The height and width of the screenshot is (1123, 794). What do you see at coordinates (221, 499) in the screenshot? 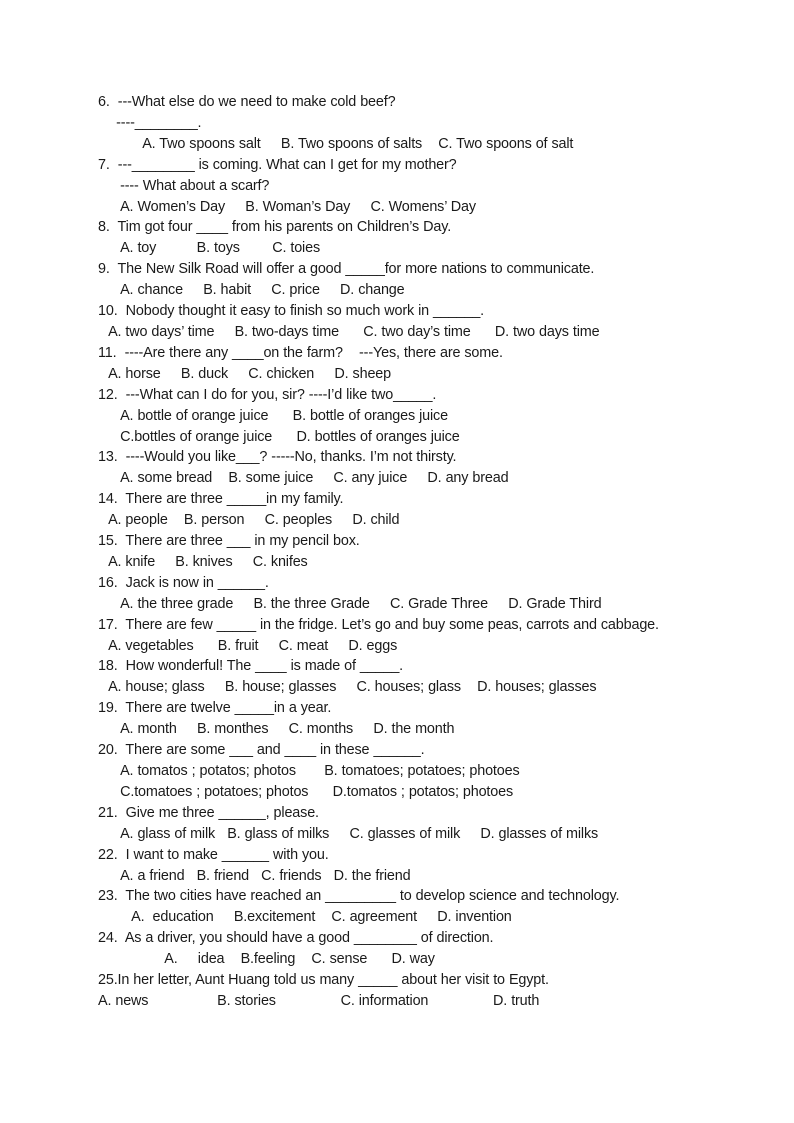
I see `question-stem: 14. There are three _____in my family.` at bounding box center [221, 499].